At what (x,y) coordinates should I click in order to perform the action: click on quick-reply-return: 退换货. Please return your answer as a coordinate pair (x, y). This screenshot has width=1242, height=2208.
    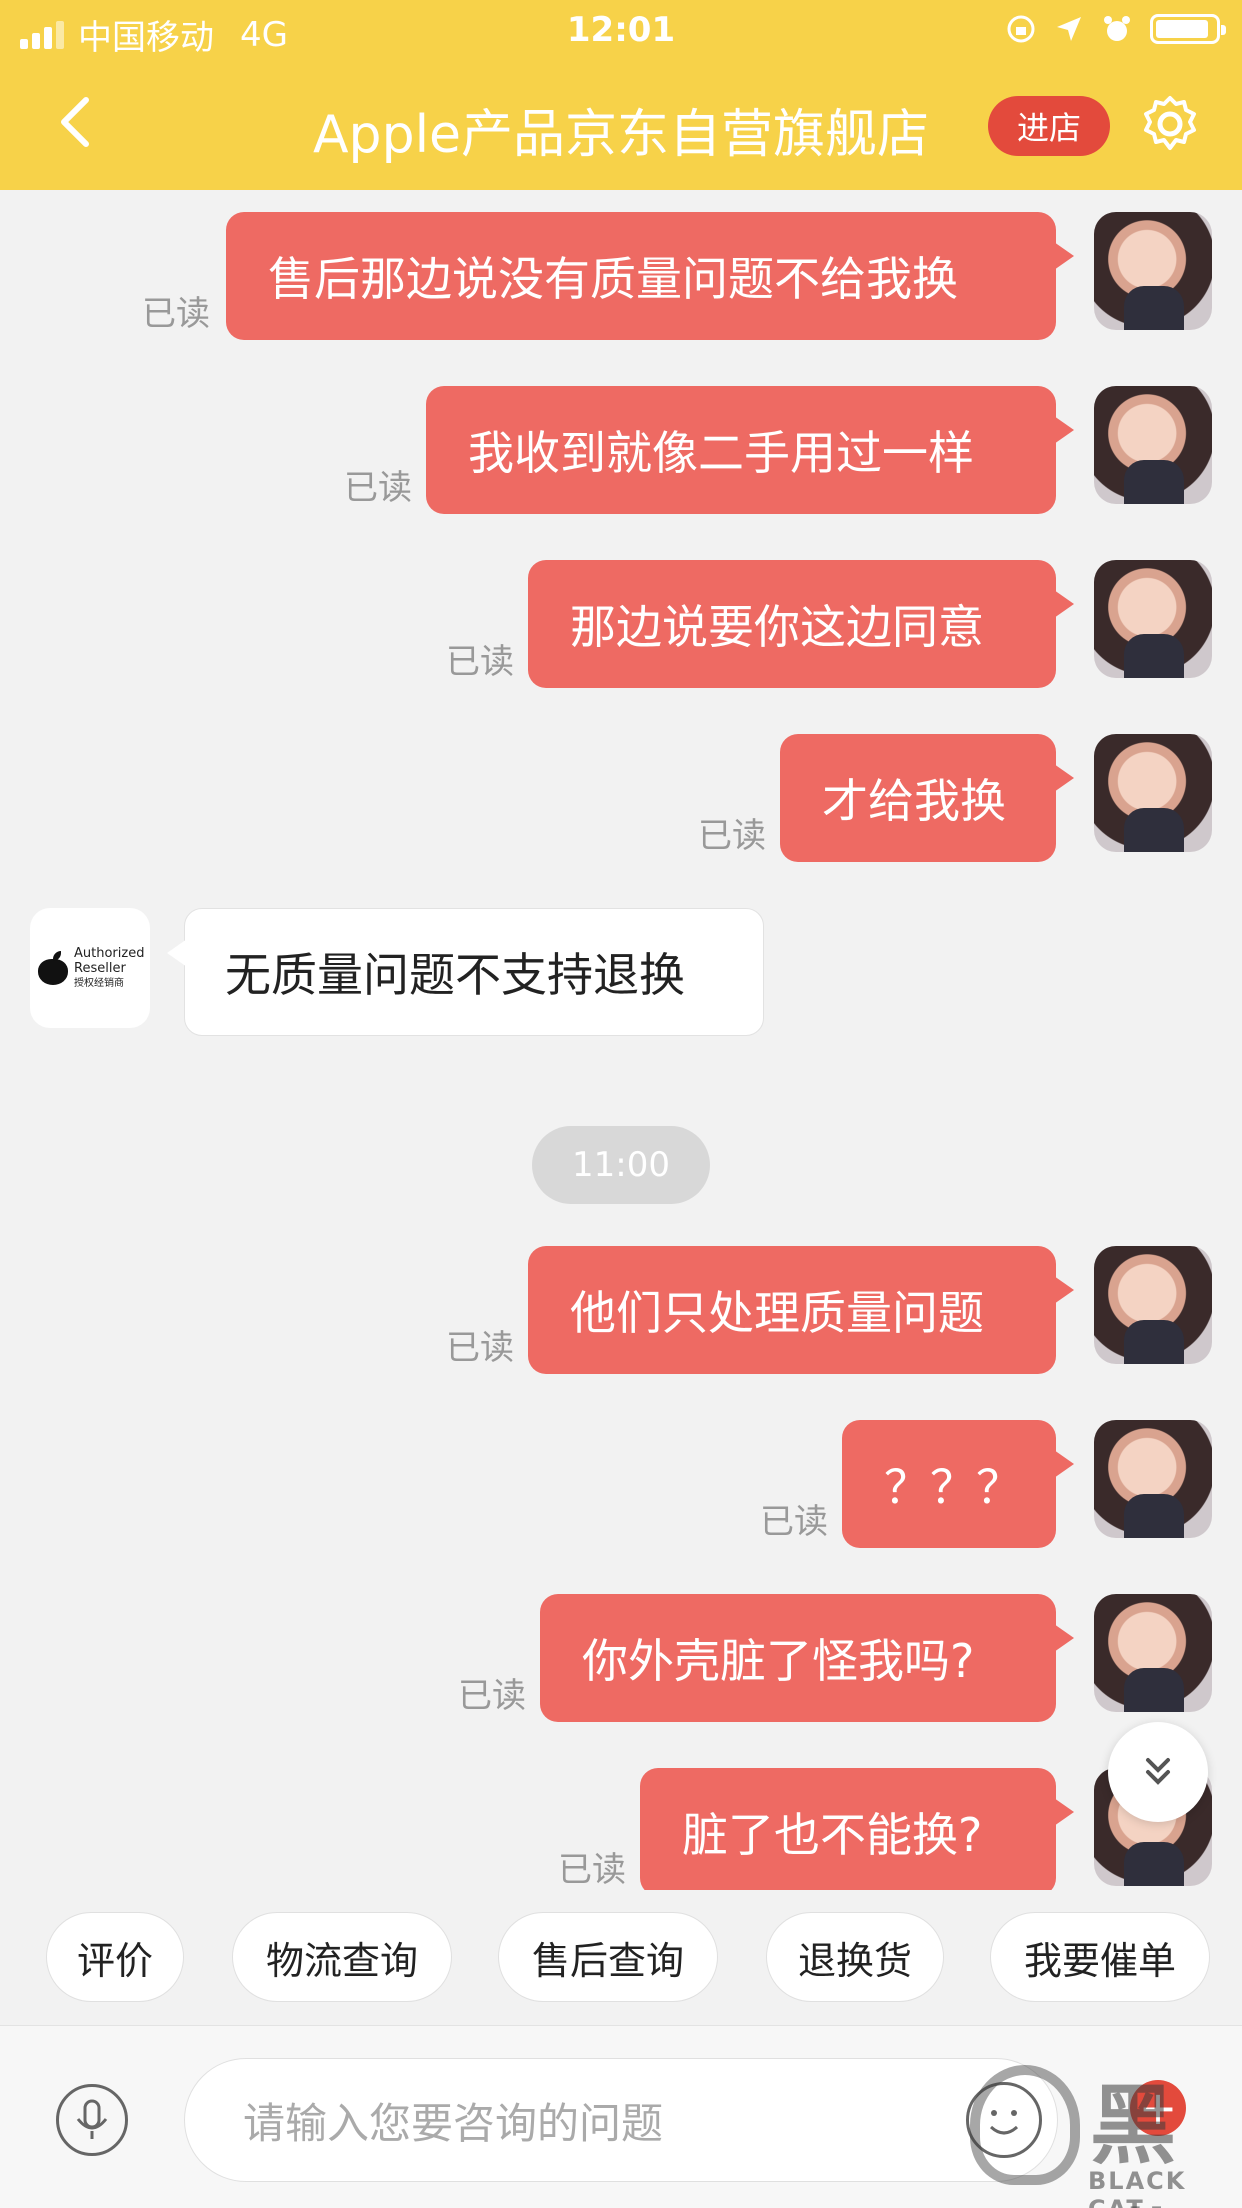
    Looking at the image, I should click on (855, 1957).